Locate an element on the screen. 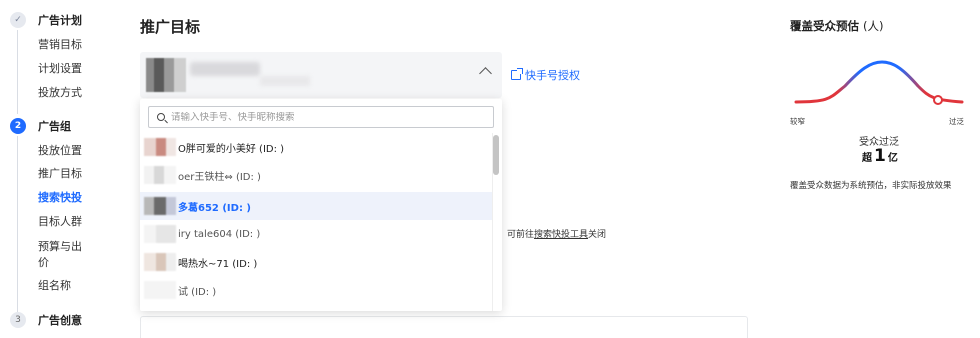  step-ad-group: 2 广告组 is located at coordinates (40, 126).